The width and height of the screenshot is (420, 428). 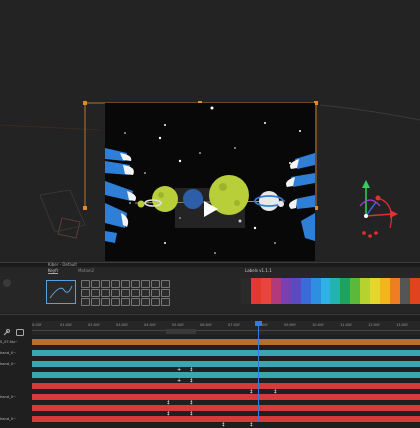 What do you see at coordinates (7, 283) in the screenshot?
I see `panel-toggle-icon` at bounding box center [7, 283].